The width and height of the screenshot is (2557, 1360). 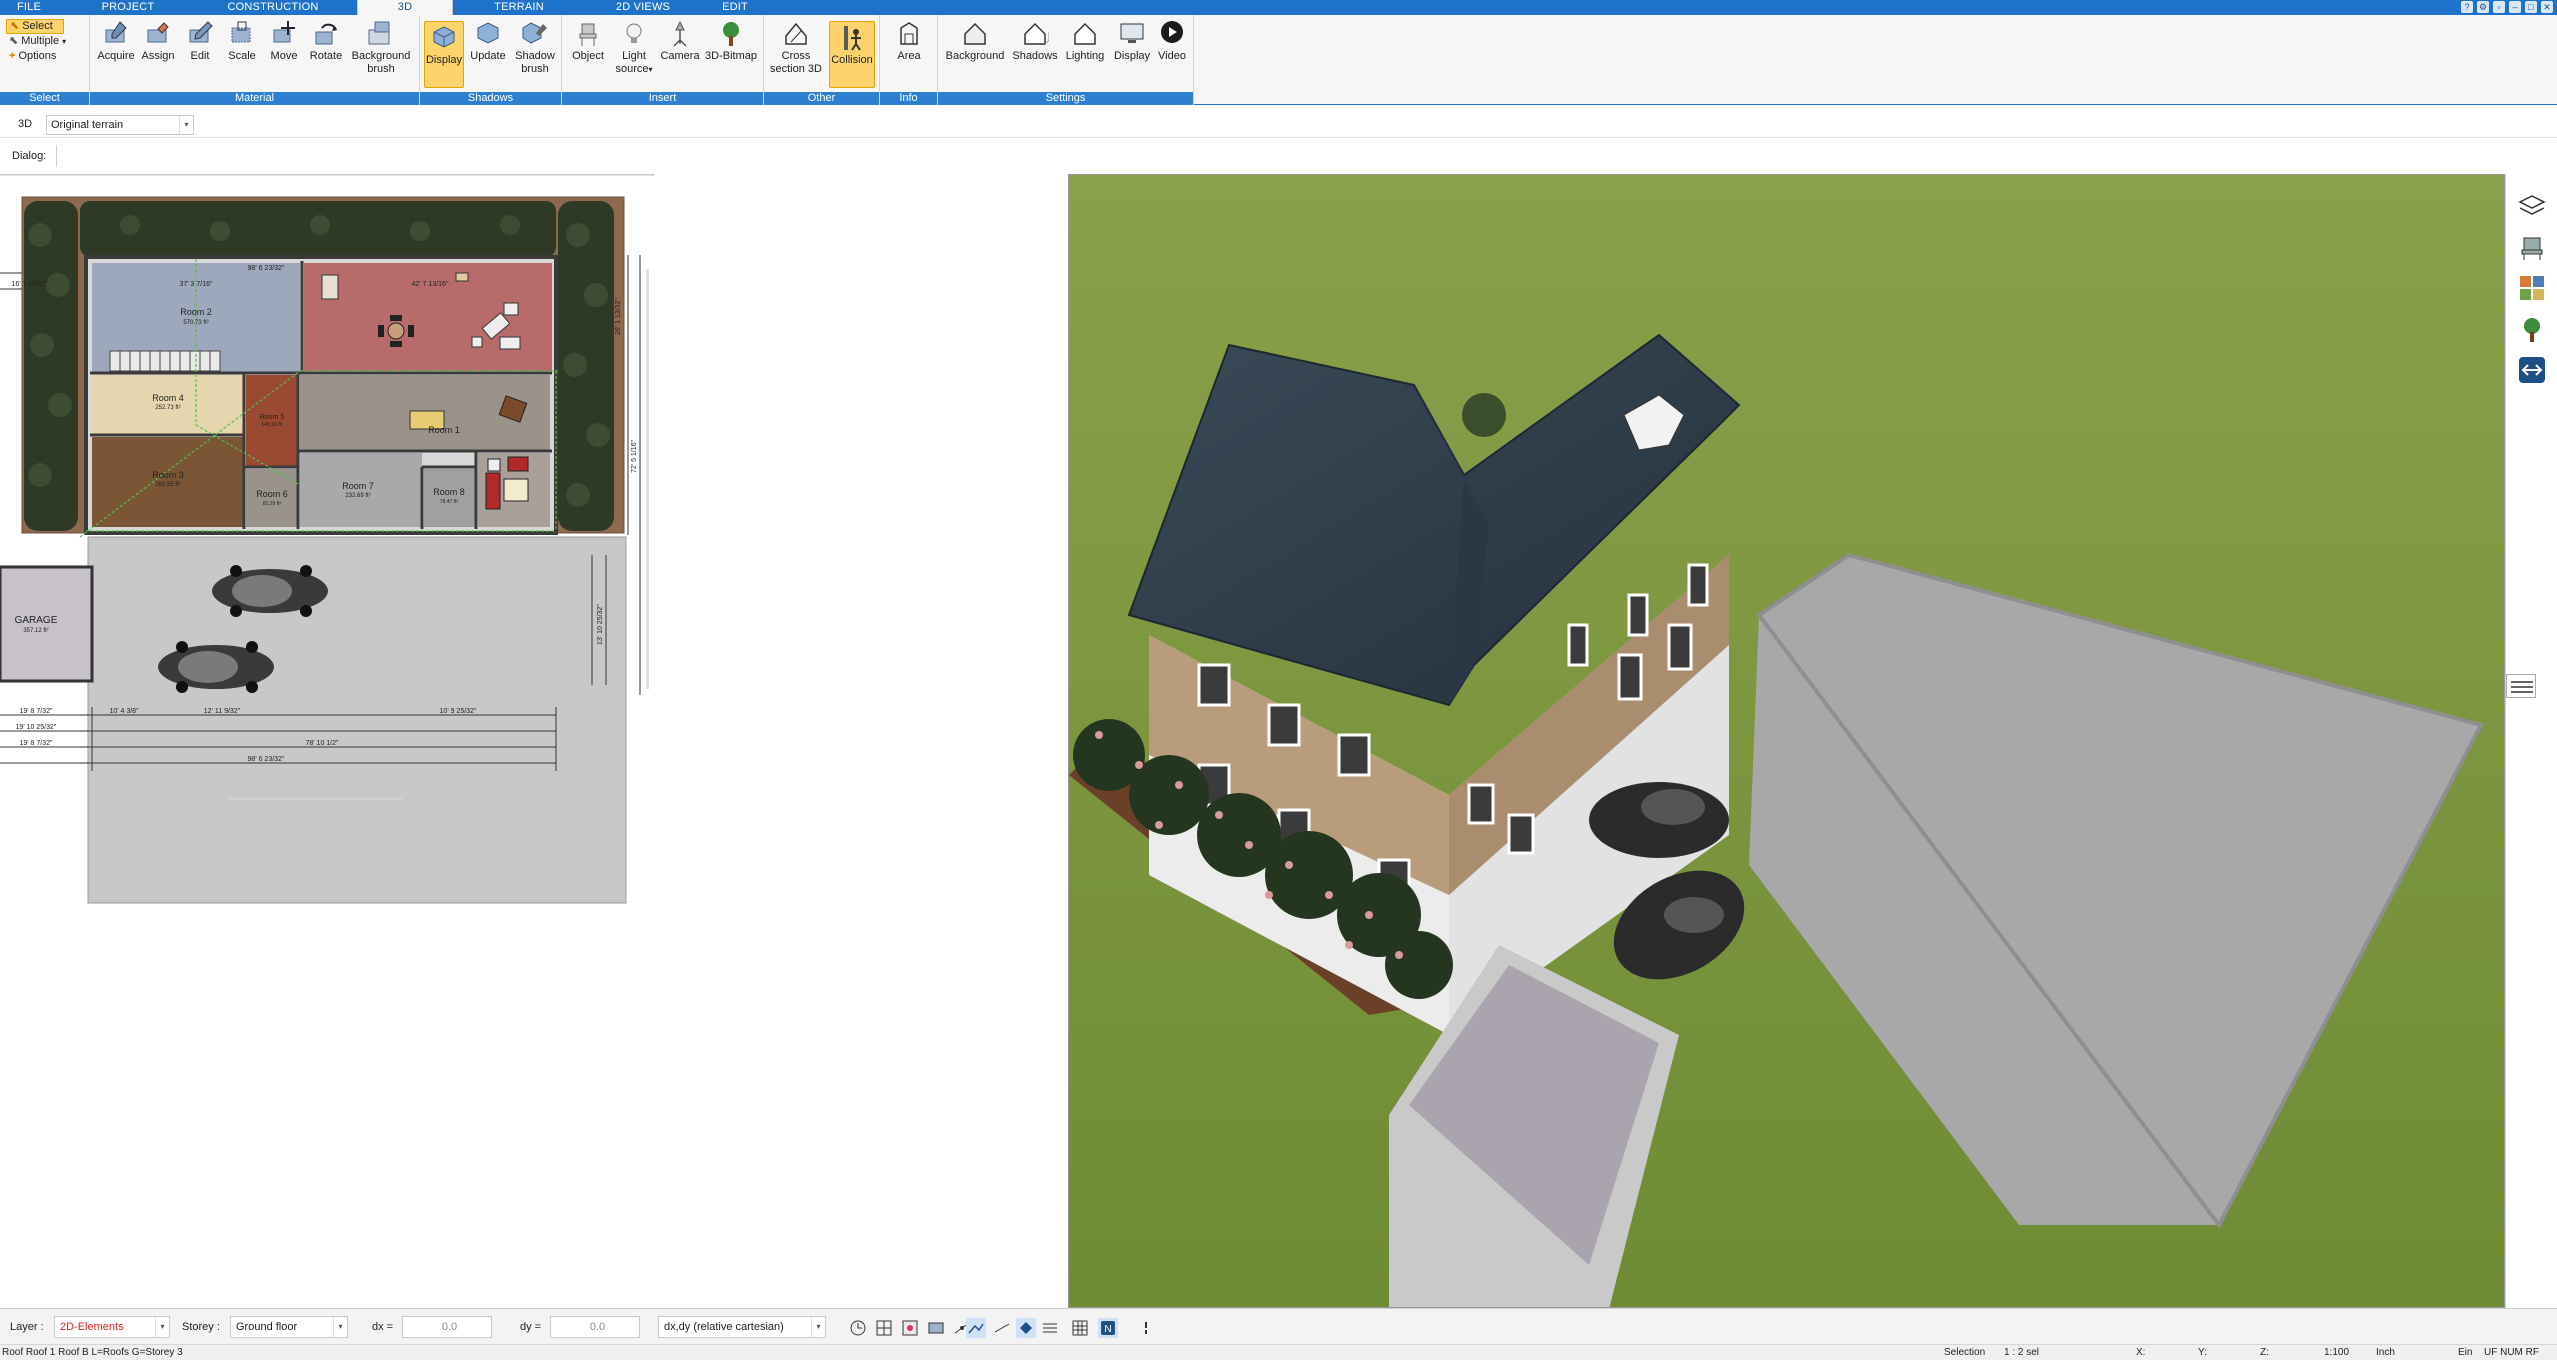 What do you see at coordinates (735, 7) in the screenshot?
I see `tab-edit: EDIT` at bounding box center [735, 7].